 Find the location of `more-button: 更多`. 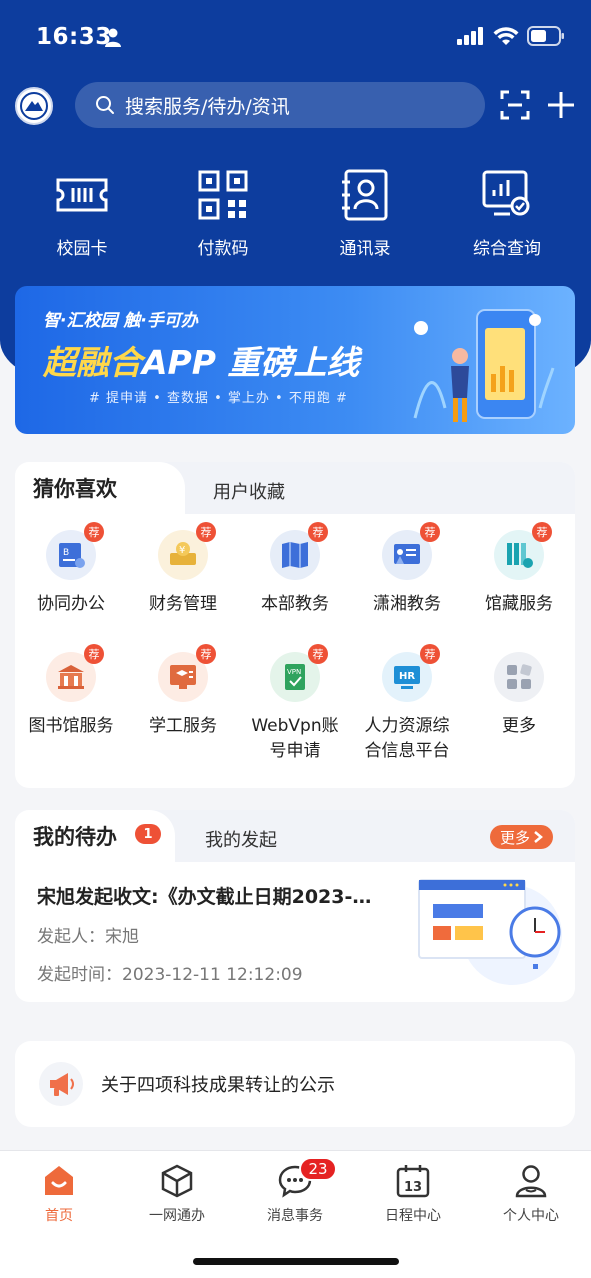

more-button: 更多 is located at coordinates (521, 837).